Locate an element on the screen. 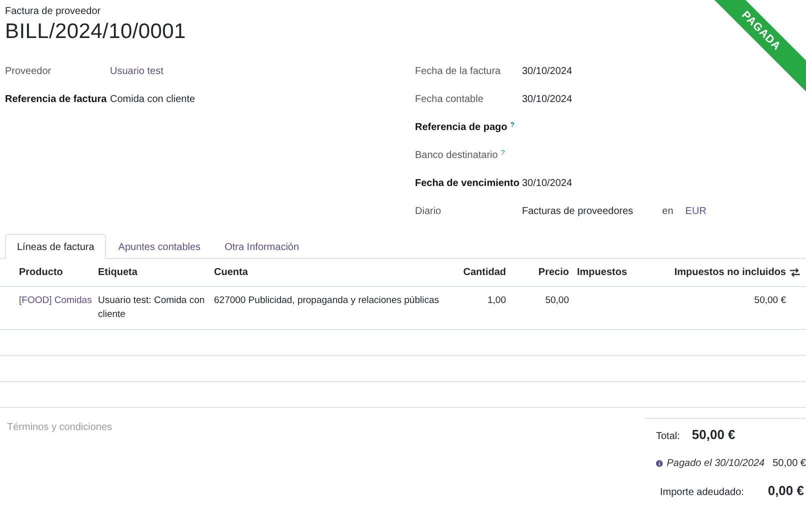 This screenshot has height=505, width=806. tab: Apuntes contables is located at coordinates (159, 246).